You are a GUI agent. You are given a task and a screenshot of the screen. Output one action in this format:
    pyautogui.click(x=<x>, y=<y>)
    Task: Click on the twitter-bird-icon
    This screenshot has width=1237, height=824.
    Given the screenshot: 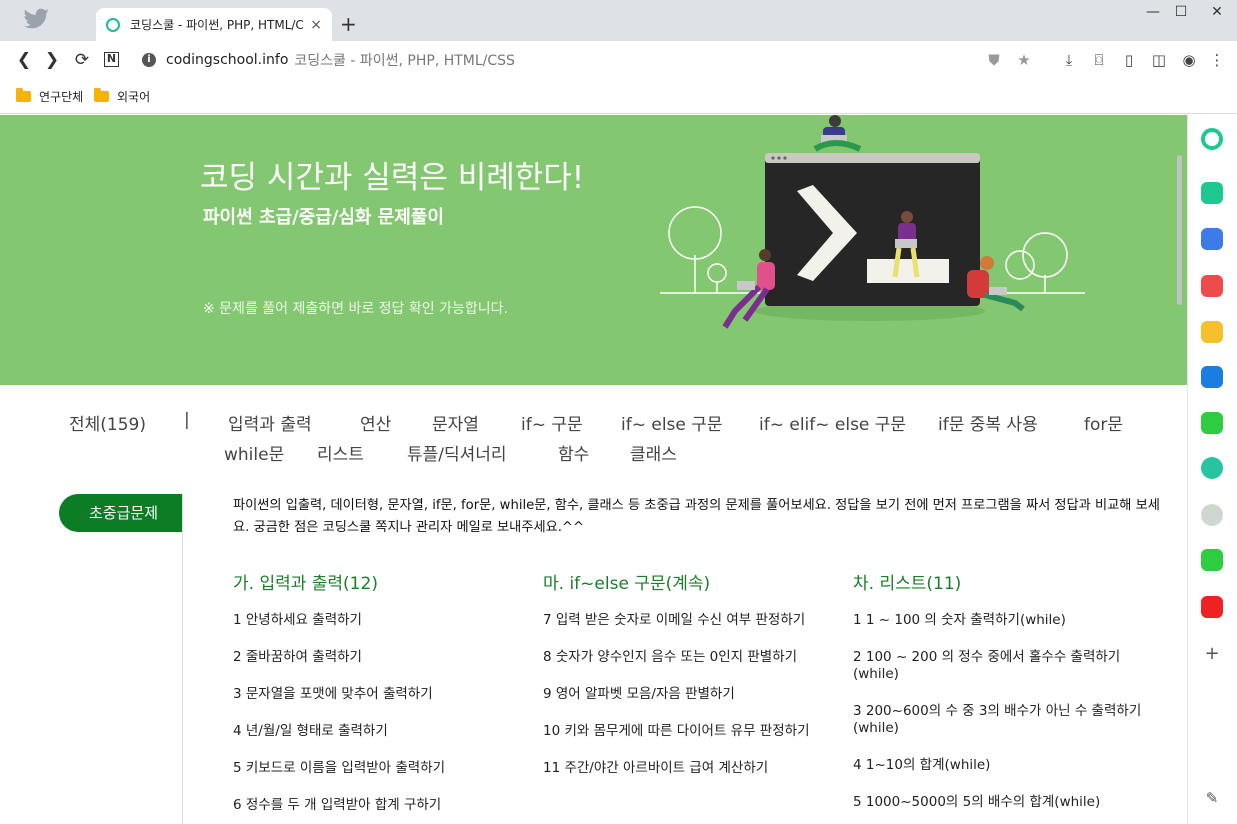 What is the action you would take?
    pyautogui.click(x=36, y=18)
    